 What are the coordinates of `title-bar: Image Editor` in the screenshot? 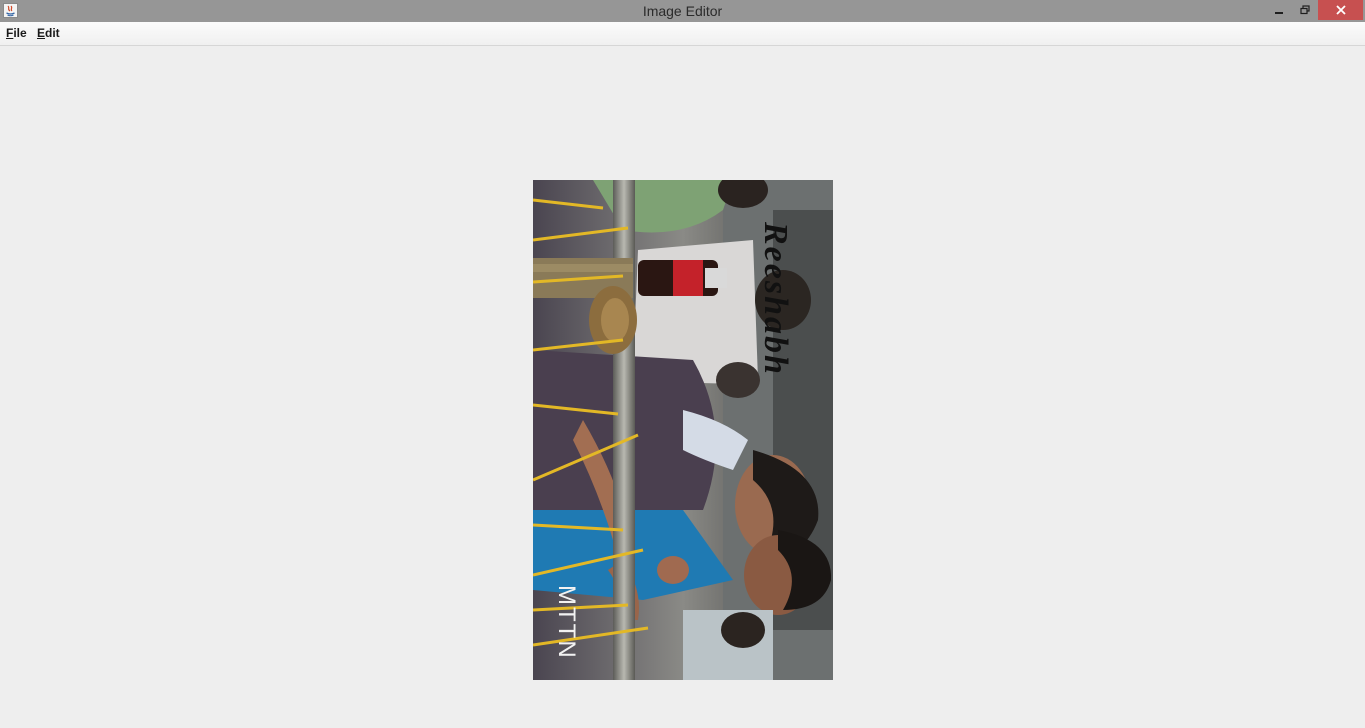 It's located at (682, 11).